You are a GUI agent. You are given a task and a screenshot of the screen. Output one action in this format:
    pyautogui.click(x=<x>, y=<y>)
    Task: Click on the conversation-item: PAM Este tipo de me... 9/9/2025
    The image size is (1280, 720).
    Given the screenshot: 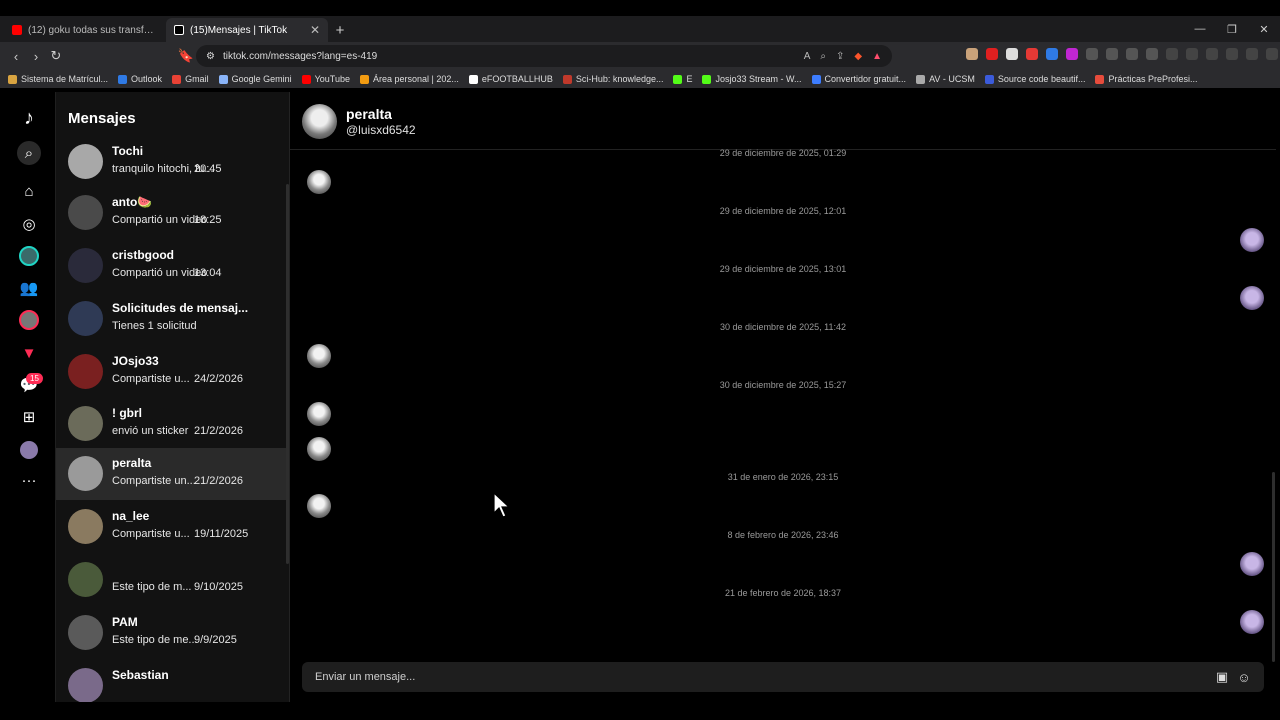 What is the action you would take?
    pyautogui.click(x=171, y=633)
    